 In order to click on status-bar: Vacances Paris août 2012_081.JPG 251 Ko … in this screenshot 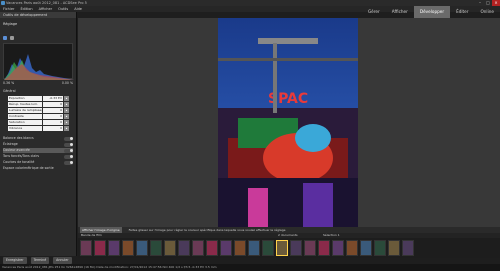, I will do `click(250, 267)`.